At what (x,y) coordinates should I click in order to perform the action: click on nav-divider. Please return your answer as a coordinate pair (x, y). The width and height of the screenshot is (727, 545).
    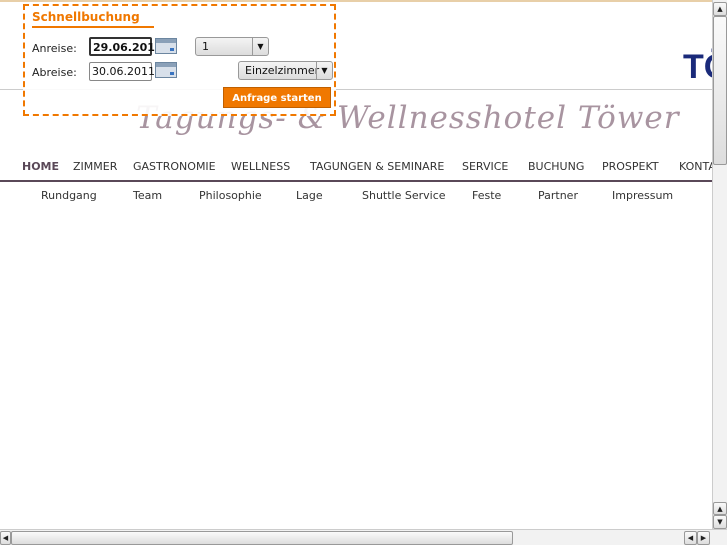
    Looking at the image, I should click on (356, 181).